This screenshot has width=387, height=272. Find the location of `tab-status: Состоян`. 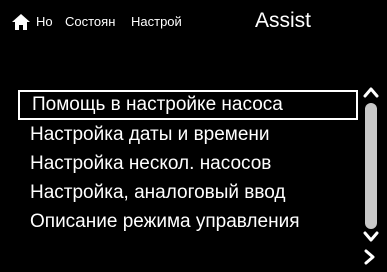

tab-status: Состоян is located at coordinates (90, 22).